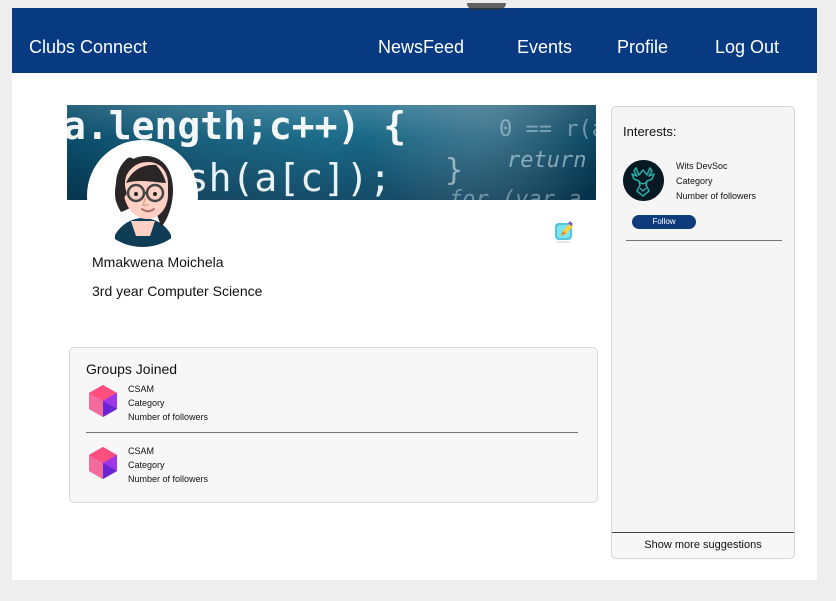 The width and height of the screenshot is (836, 601). I want to click on club-details: Wits DevSoc Category Number of followers, so click(716, 181).